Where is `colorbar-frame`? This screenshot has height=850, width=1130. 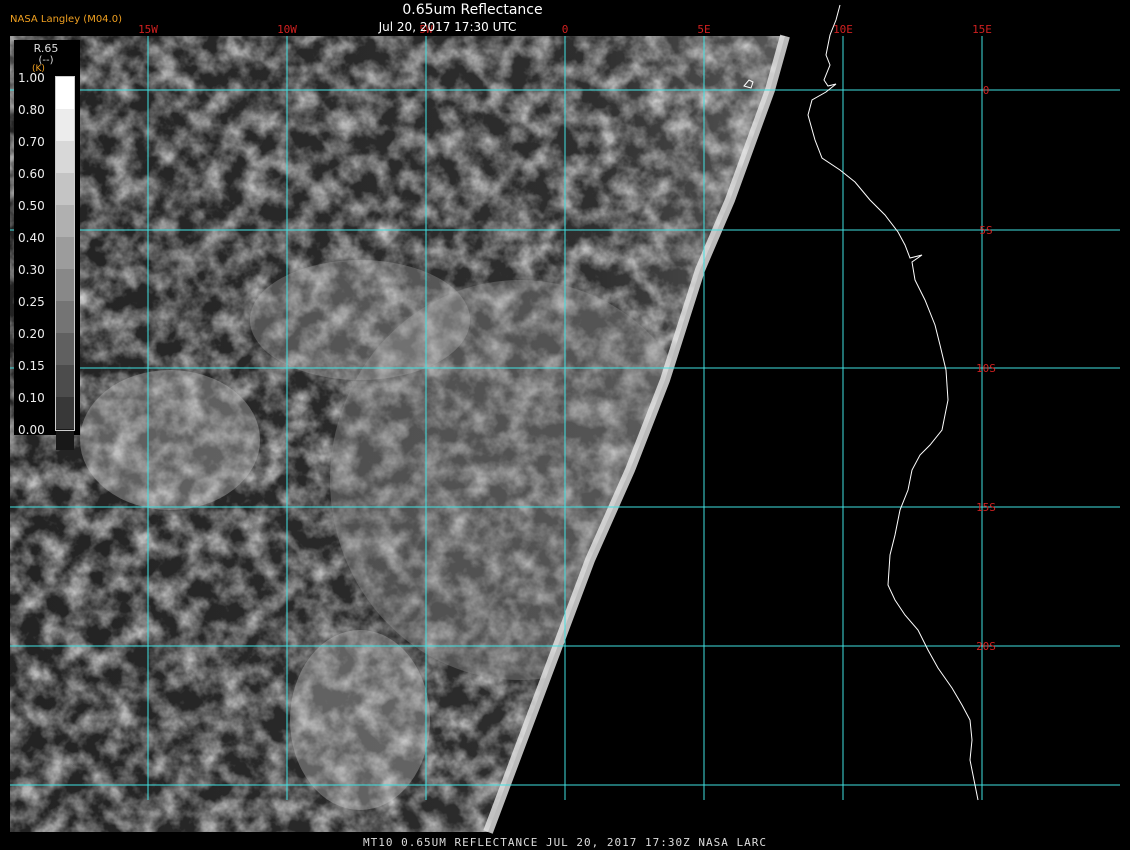
colorbar-frame is located at coordinates (65, 253).